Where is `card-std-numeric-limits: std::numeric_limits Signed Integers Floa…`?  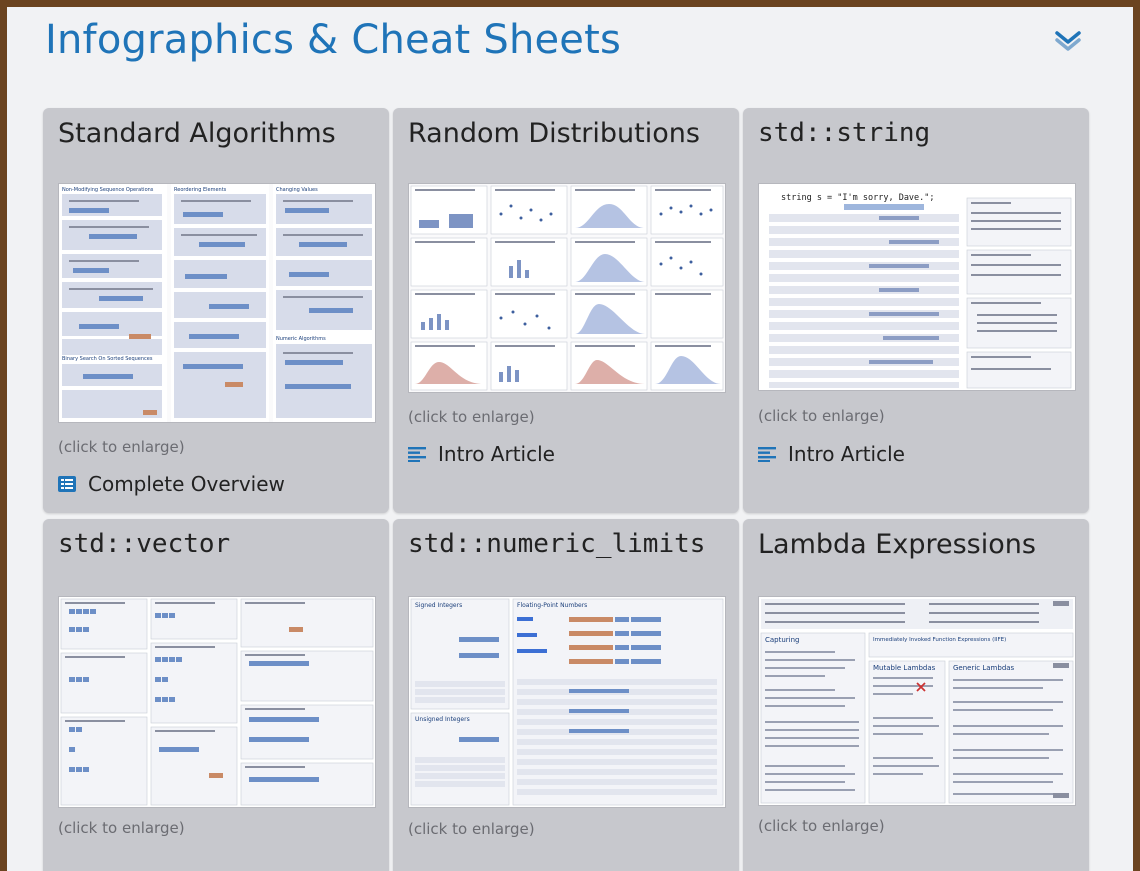
card-std-numeric-limits: std::numeric_limits Signed Integers Floa… is located at coordinates (566, 695).